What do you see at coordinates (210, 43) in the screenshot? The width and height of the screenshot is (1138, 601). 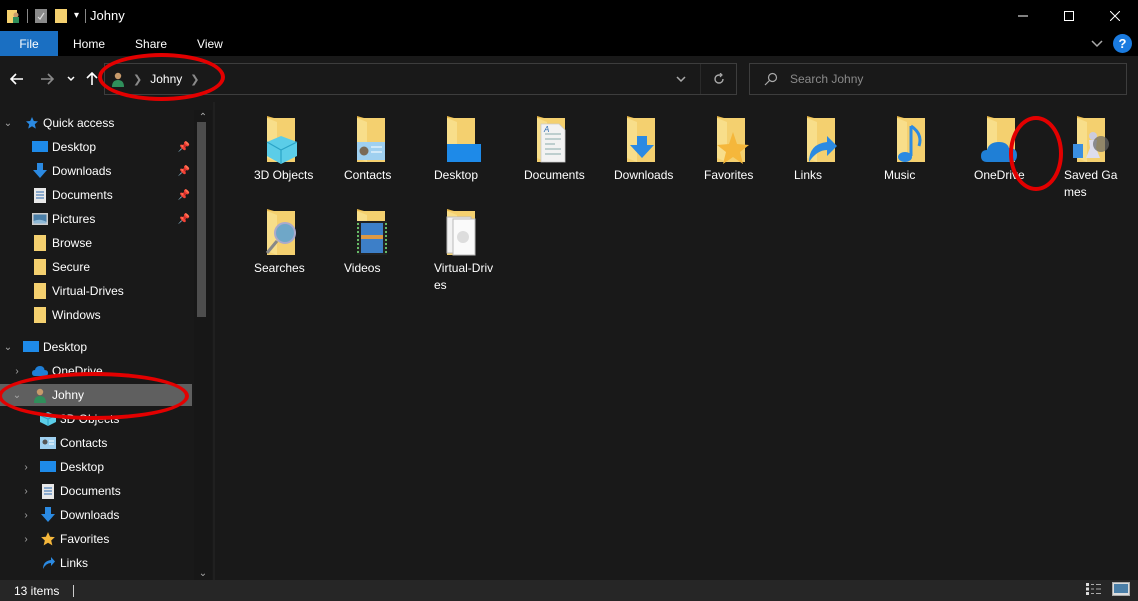 I see `tab-view: View` at bounding box center [210, 43].